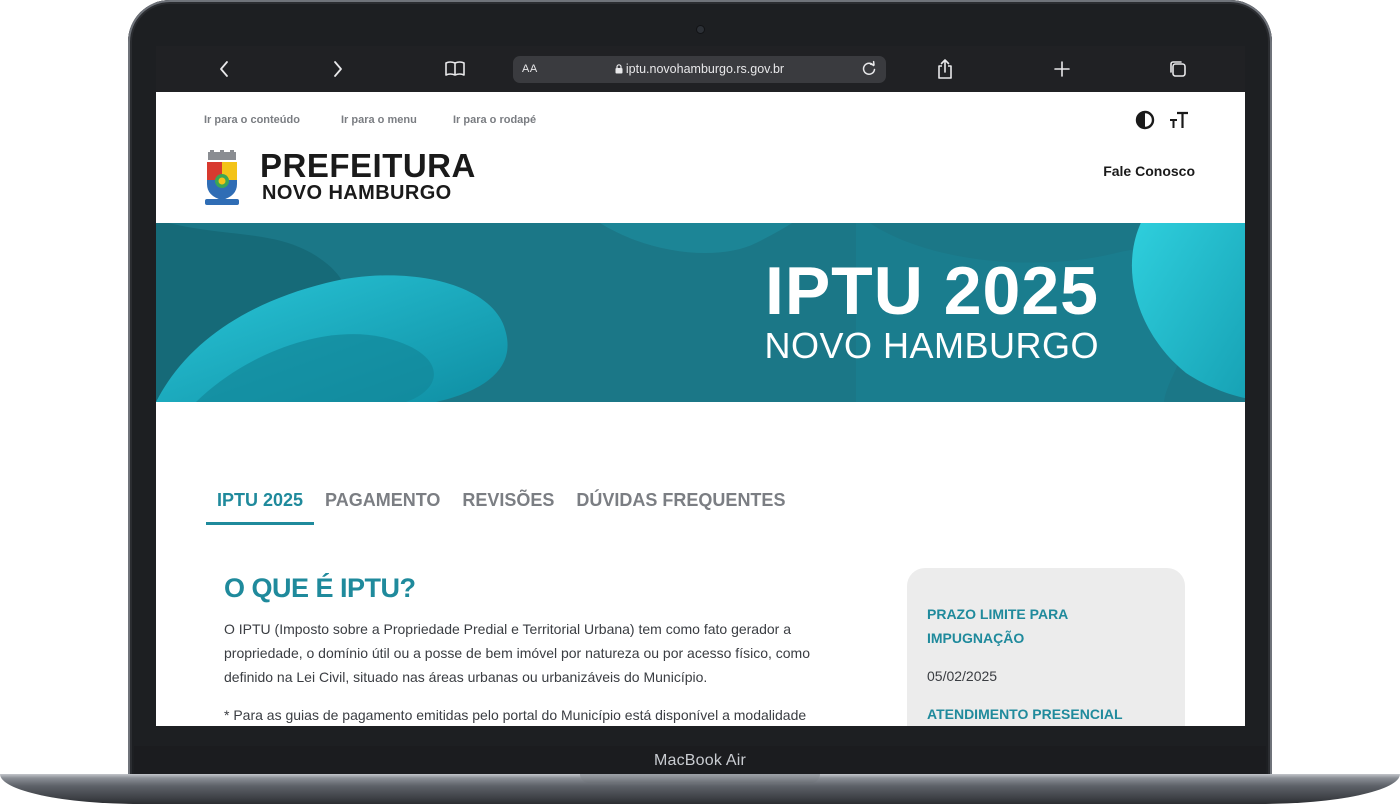 The image size is (1400, 804). I want to click on skip-to-footer-link: Ir para o rodapé, so click(494, 120).